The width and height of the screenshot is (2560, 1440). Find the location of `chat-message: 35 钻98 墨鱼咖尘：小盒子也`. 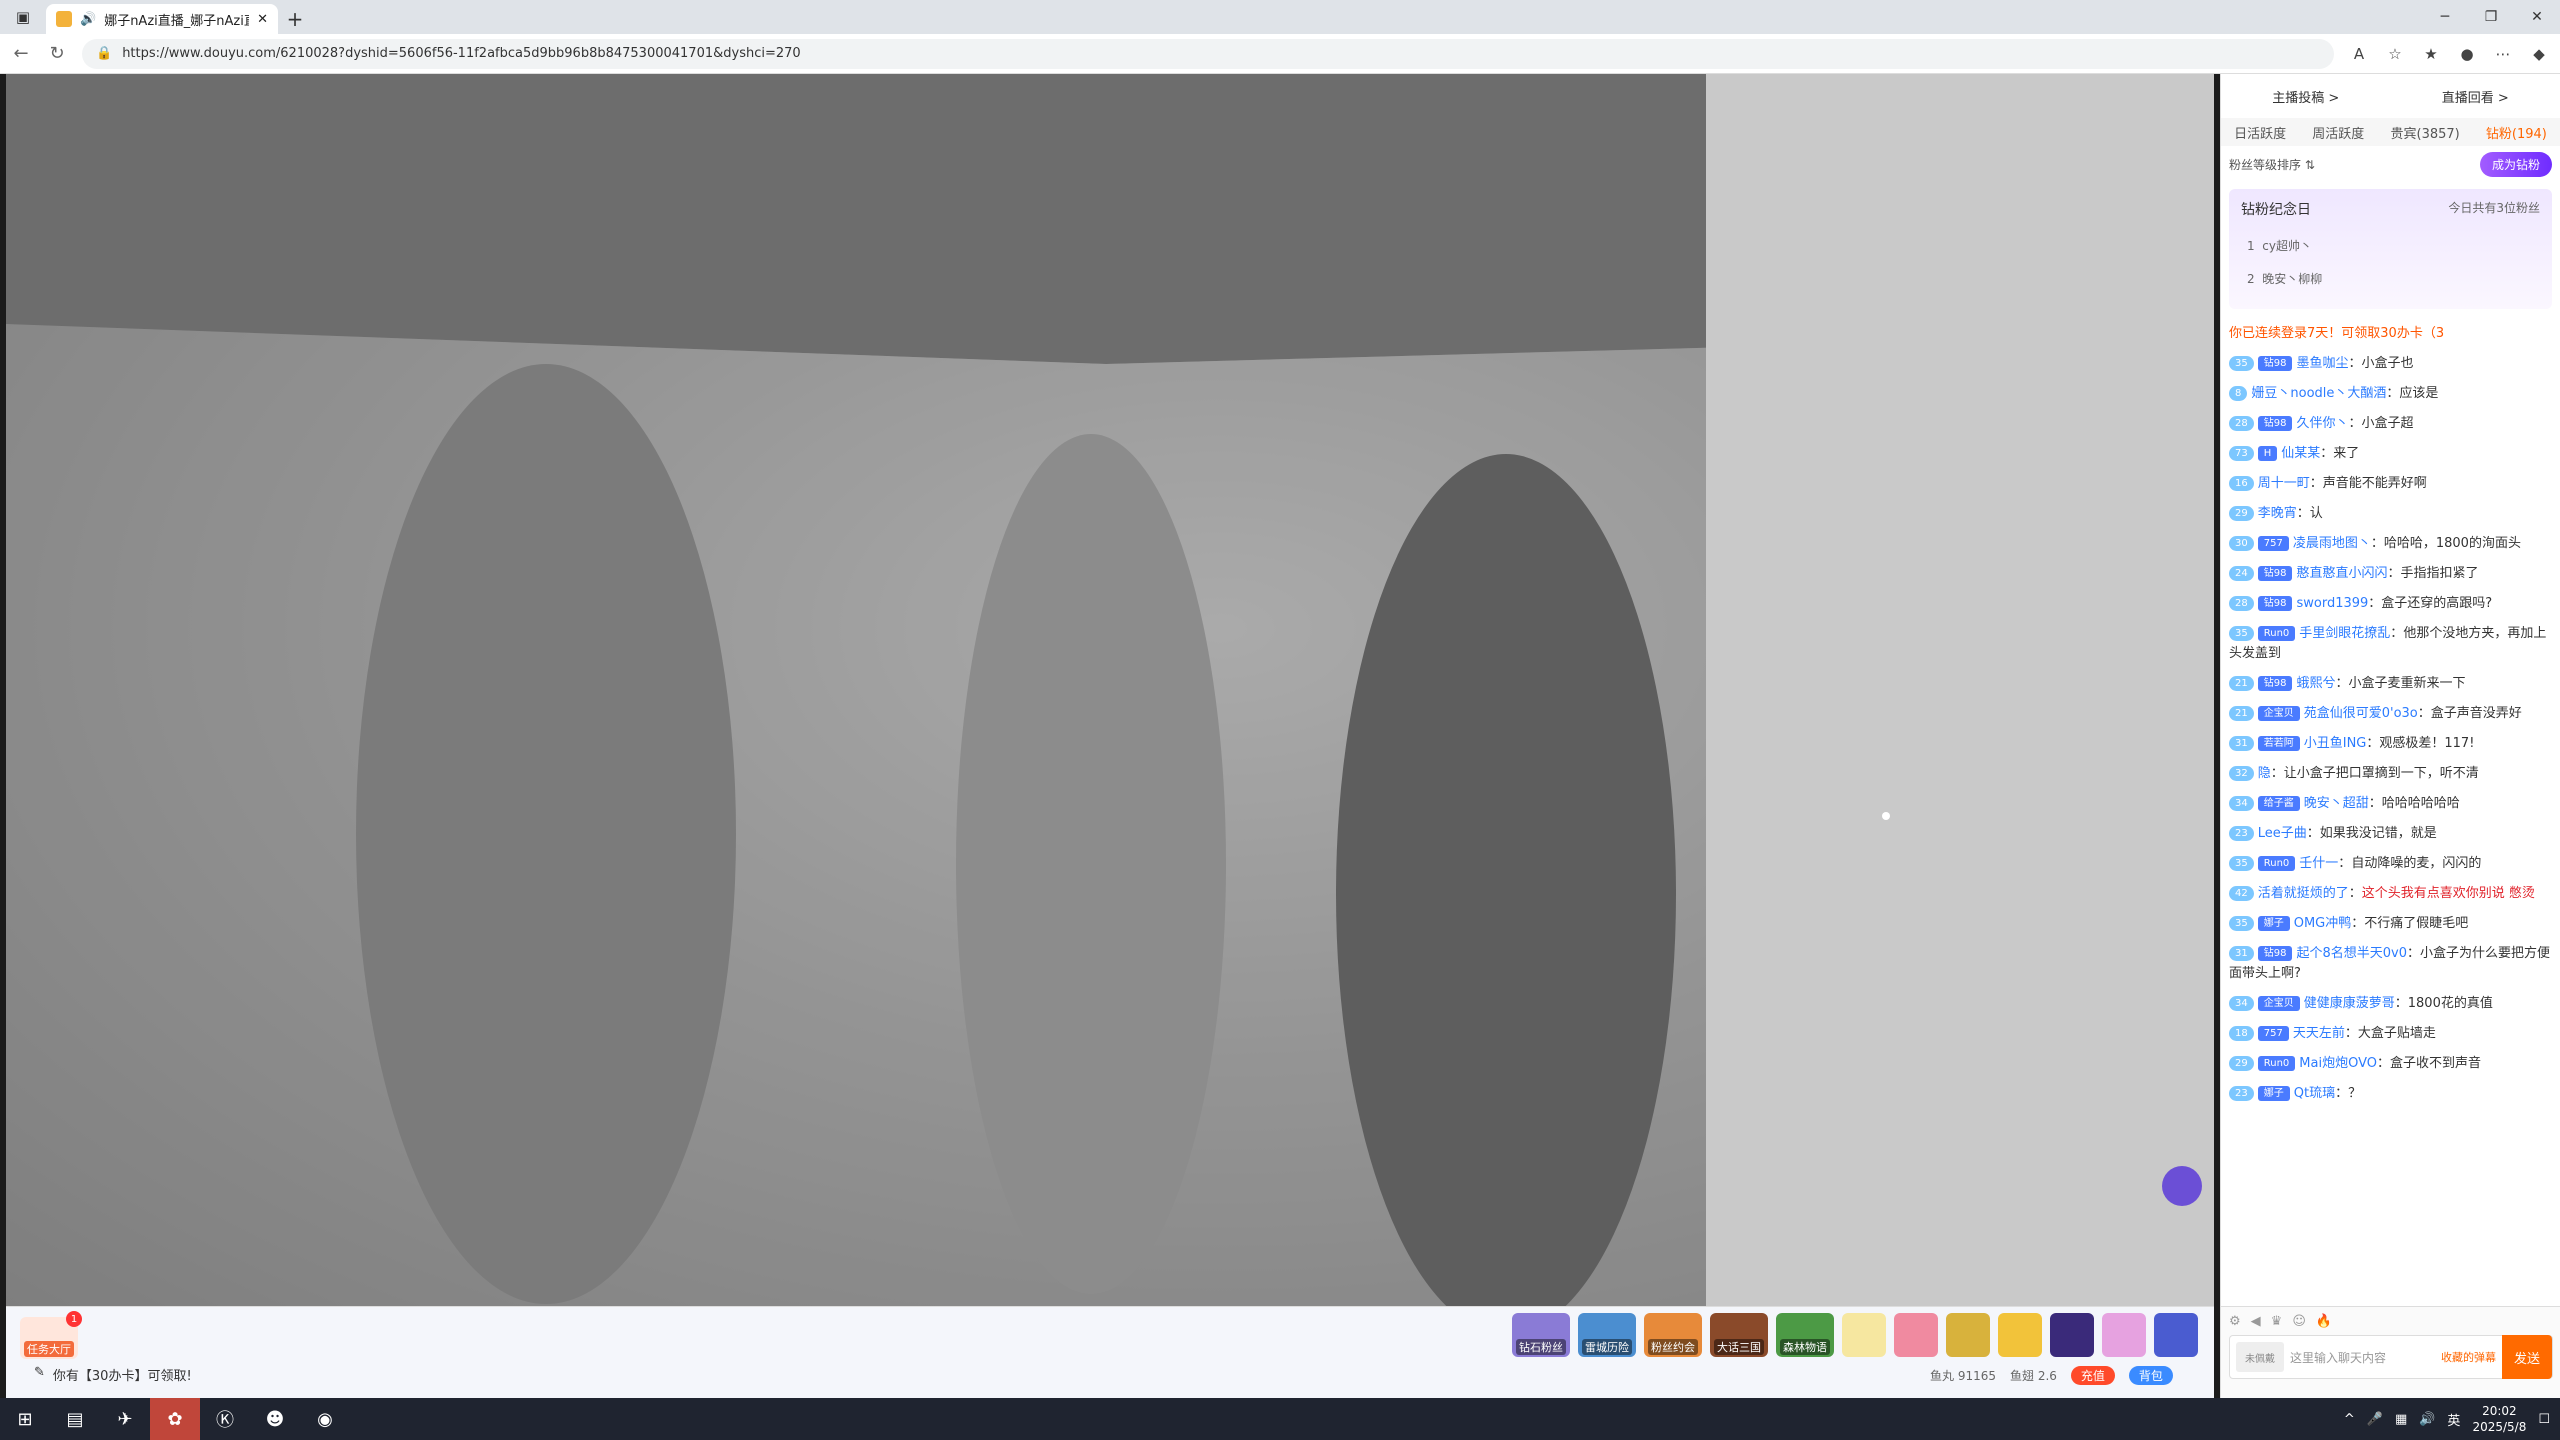

chat-message: 35 钻98 墨鱼咖尘：小盒子也 is located at coordinates (2390, 364).